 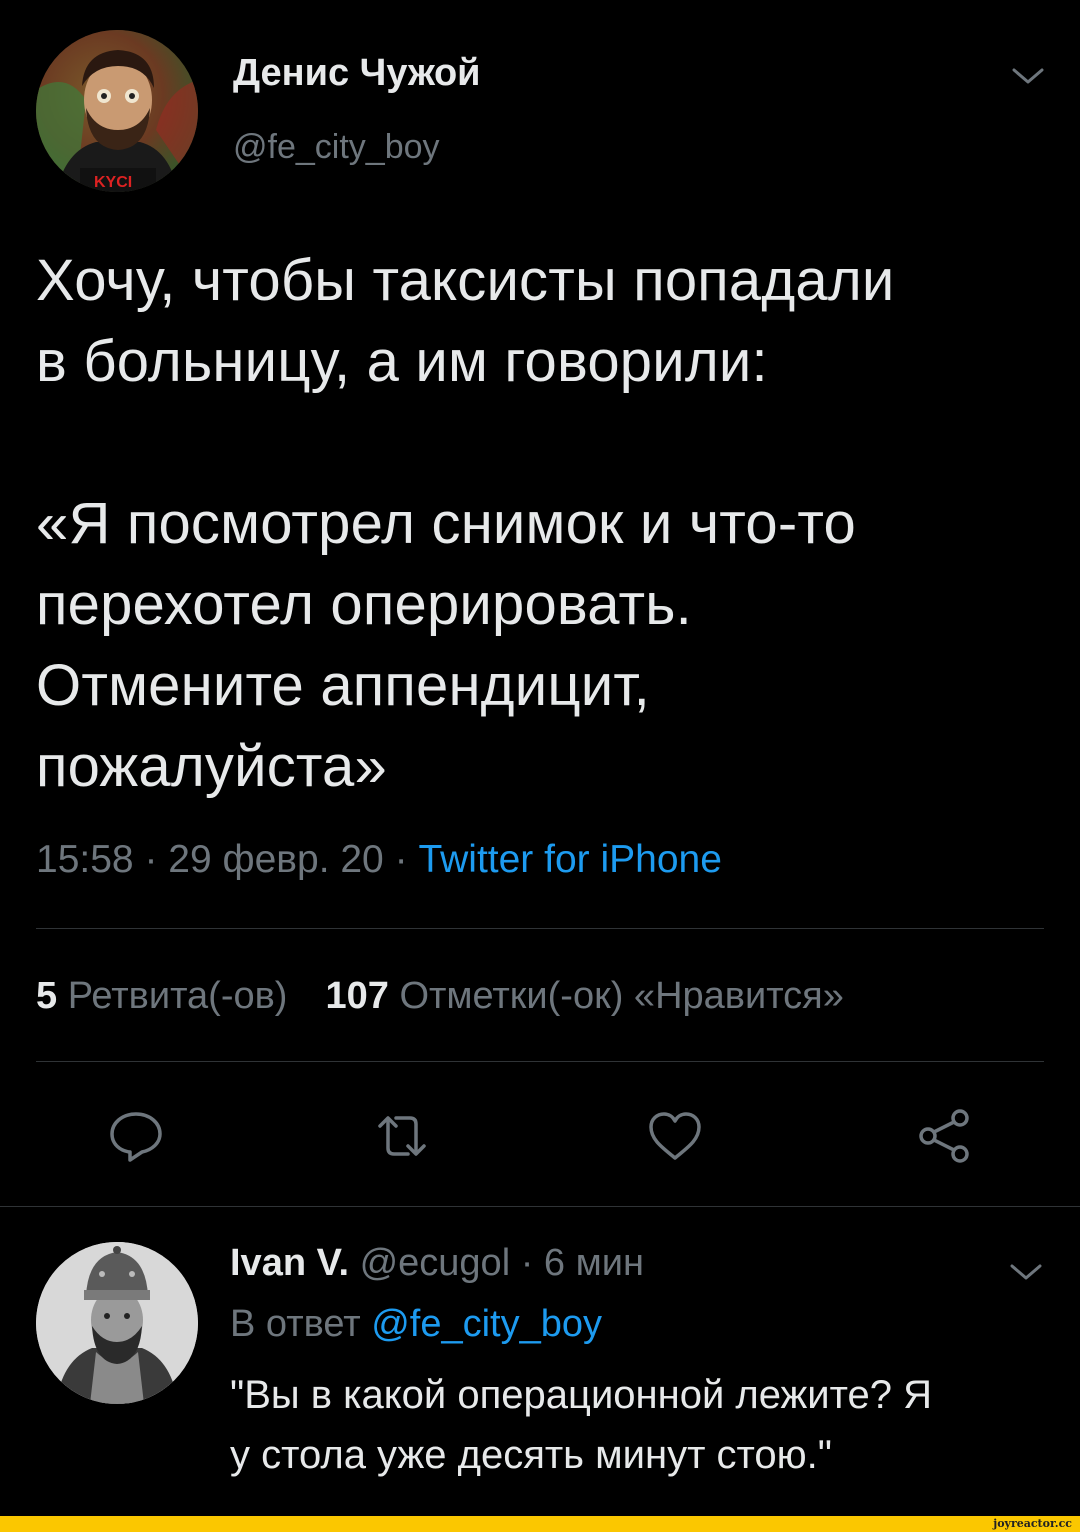 What do you see at coordinates (402, 1136) in the screenshot?
I see `retweet-icon` at bounding box center [402, 1136].